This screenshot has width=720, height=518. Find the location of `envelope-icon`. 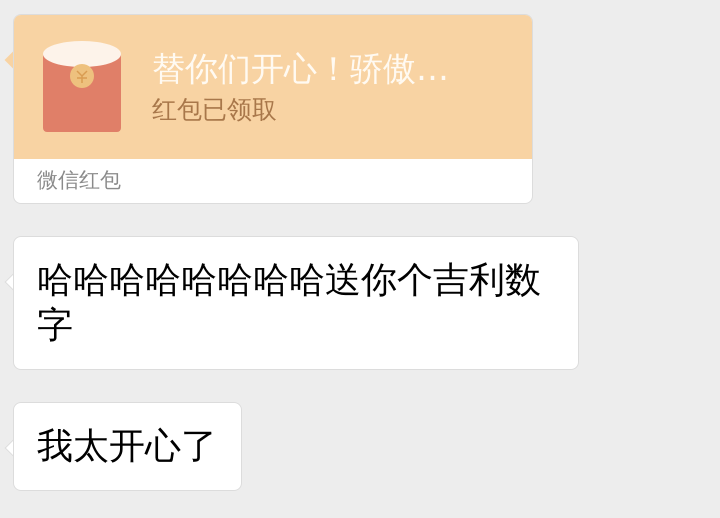

envelope-icon is located at coordinates (82, 87).